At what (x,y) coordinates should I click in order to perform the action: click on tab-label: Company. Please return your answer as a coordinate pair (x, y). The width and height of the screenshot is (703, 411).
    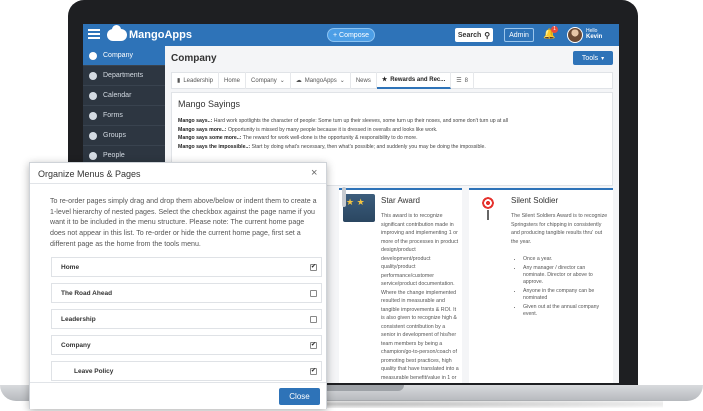
    Looking at the image, I should click on (264, 80).